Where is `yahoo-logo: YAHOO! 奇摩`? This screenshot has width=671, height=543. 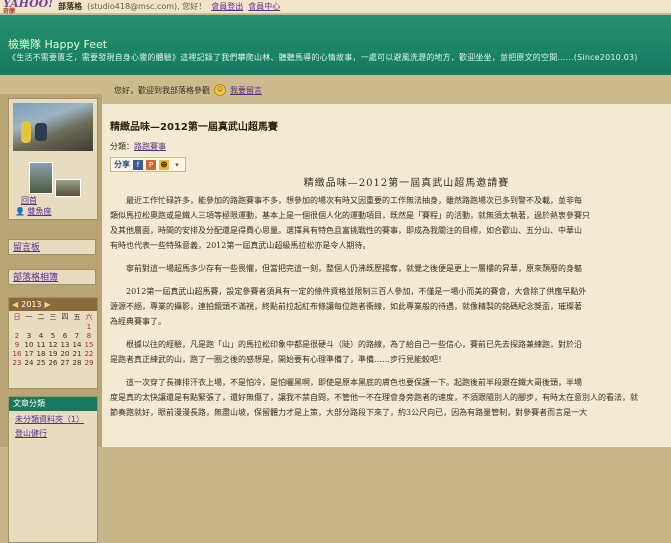
yahoo-logo: YAHOO! 奇摩 is located at coordinates (28, 7).